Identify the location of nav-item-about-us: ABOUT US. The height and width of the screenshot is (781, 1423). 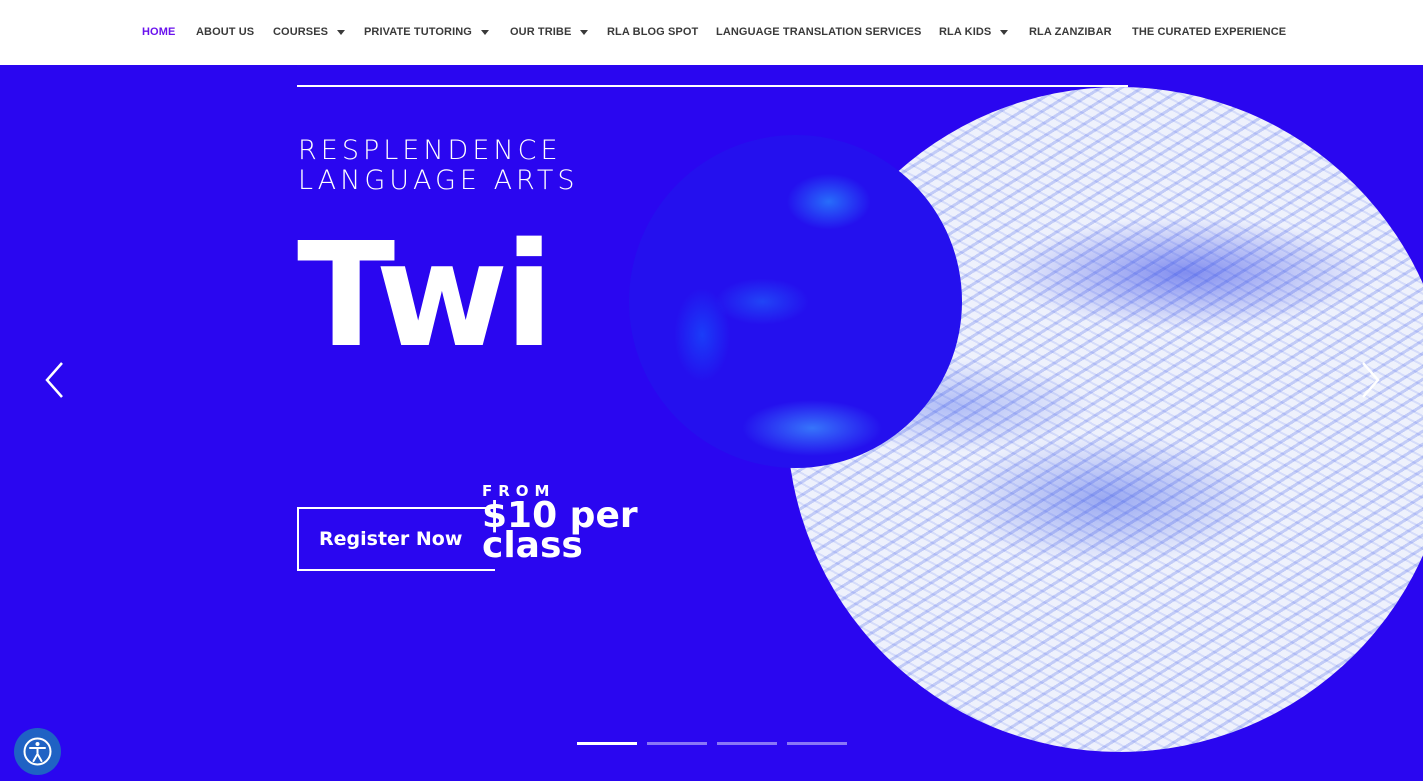
(225, 32).